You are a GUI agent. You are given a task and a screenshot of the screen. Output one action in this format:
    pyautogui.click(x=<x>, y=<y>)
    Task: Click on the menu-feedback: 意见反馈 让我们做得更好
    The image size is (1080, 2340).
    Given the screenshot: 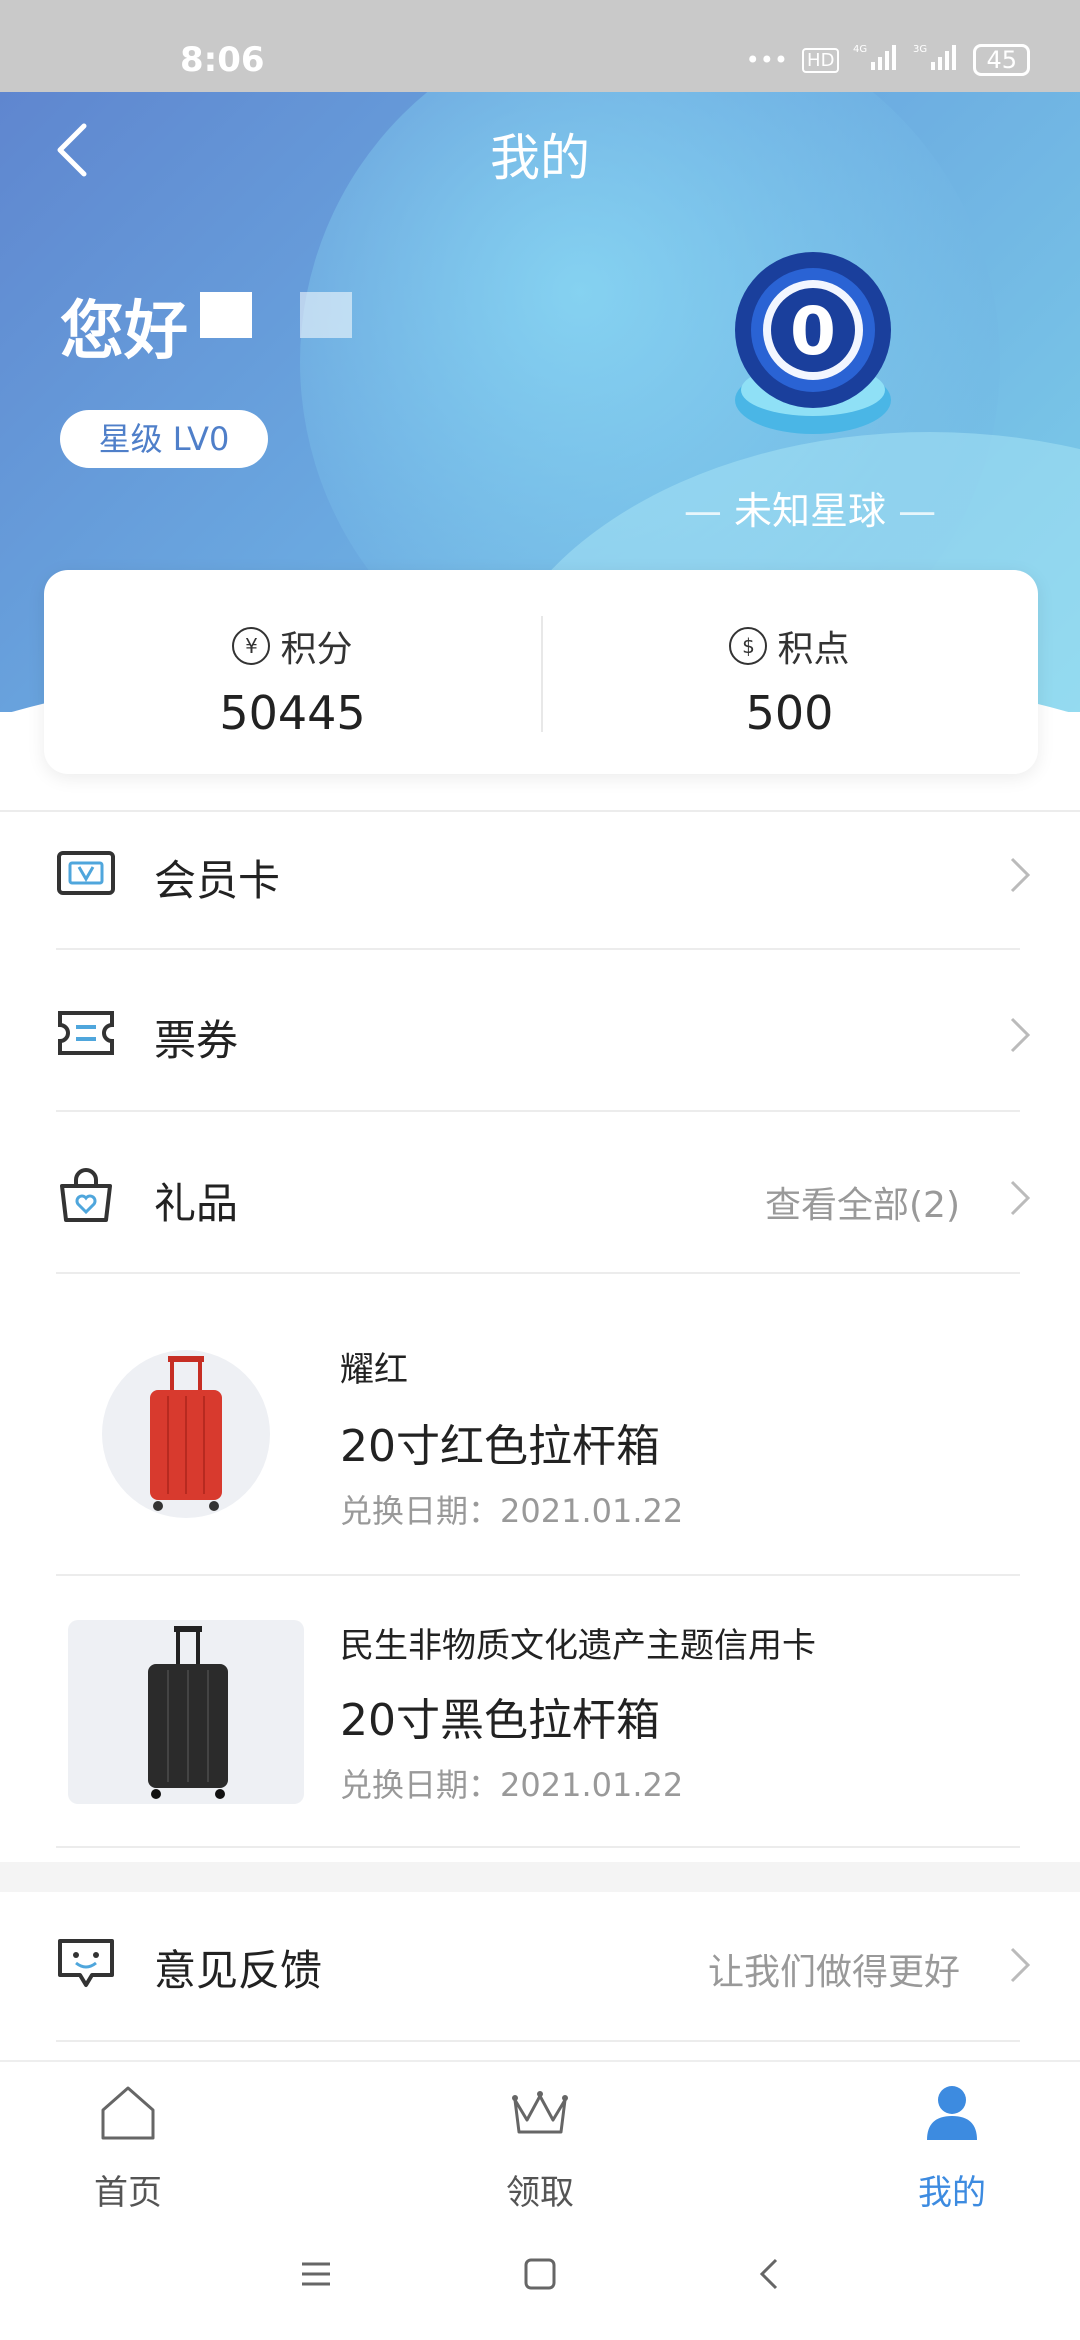 What is the action you would take?
    pyautogui.click(x=540, y=1965)
    